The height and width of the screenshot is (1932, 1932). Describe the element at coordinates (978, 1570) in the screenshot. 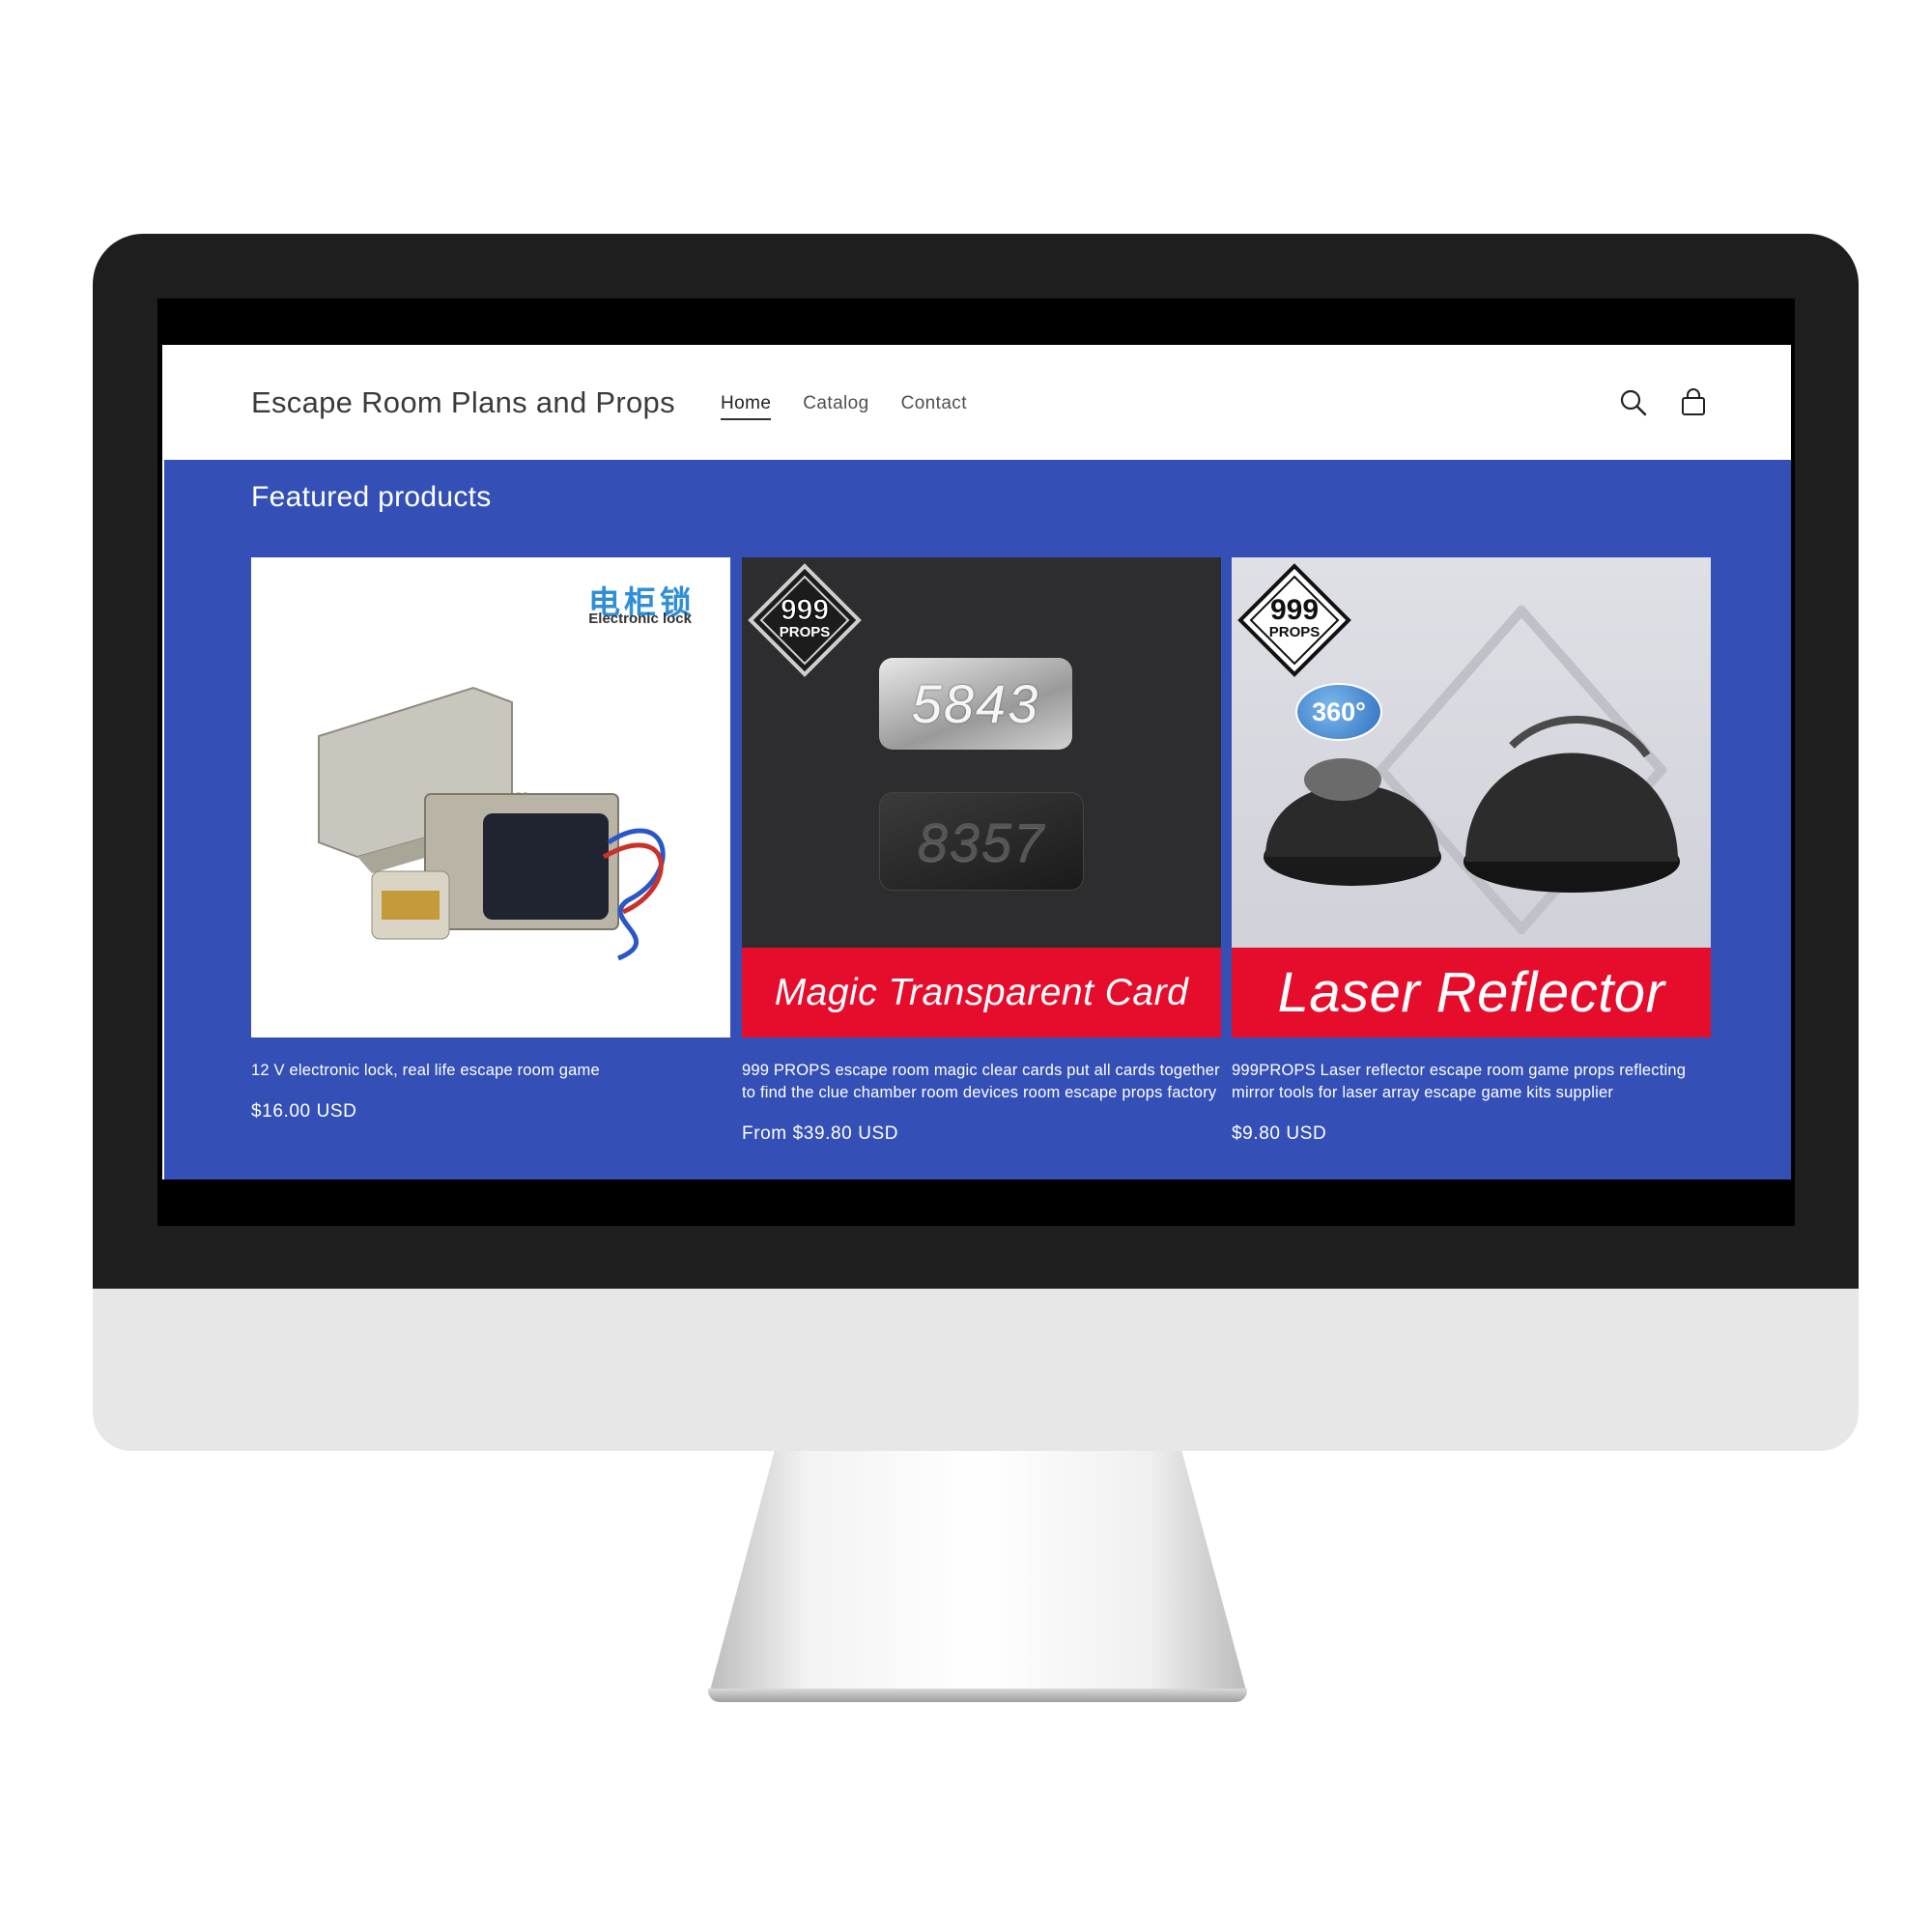

I see `monitor-stand-neck` at that location.